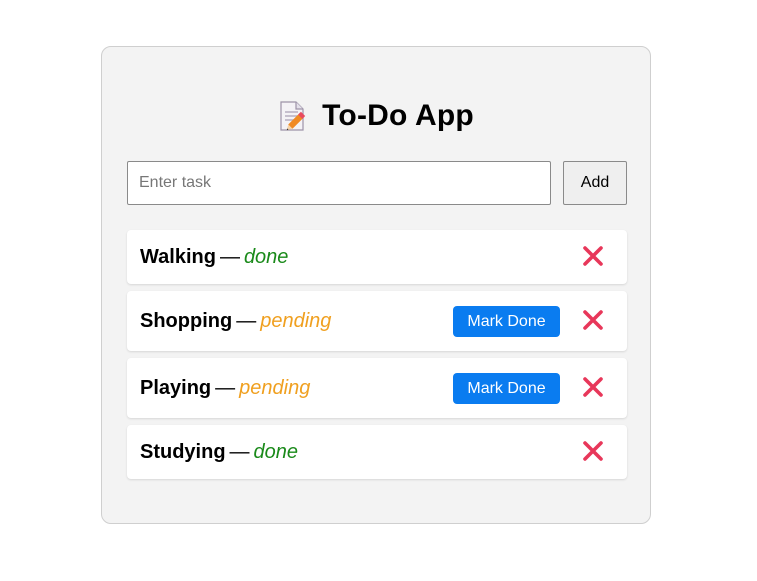 The image size is (757, 581). Describe the element at coordinates (377, 452) in the screenshot. I see `task-item-studying: Studying — done` at that location.